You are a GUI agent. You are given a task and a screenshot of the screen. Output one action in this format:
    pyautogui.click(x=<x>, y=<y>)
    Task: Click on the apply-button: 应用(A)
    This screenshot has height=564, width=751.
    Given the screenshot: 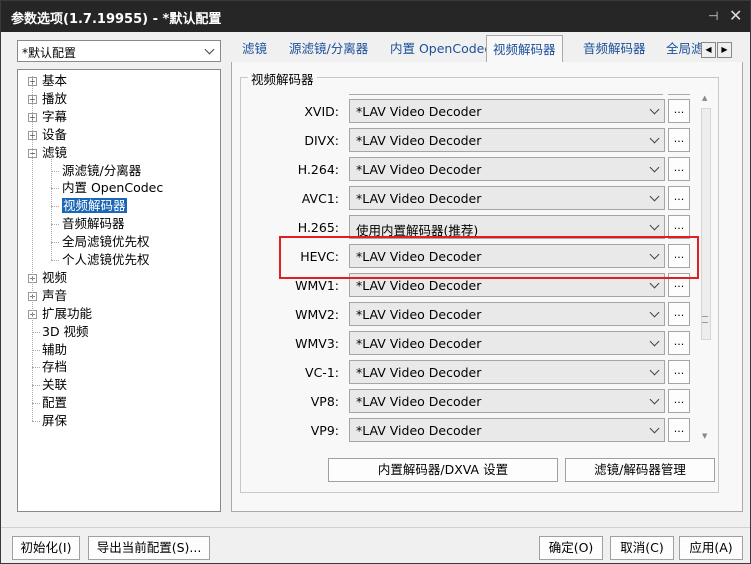 What is the action you would take?
    pyautogui.click(x=711, y=548)
    